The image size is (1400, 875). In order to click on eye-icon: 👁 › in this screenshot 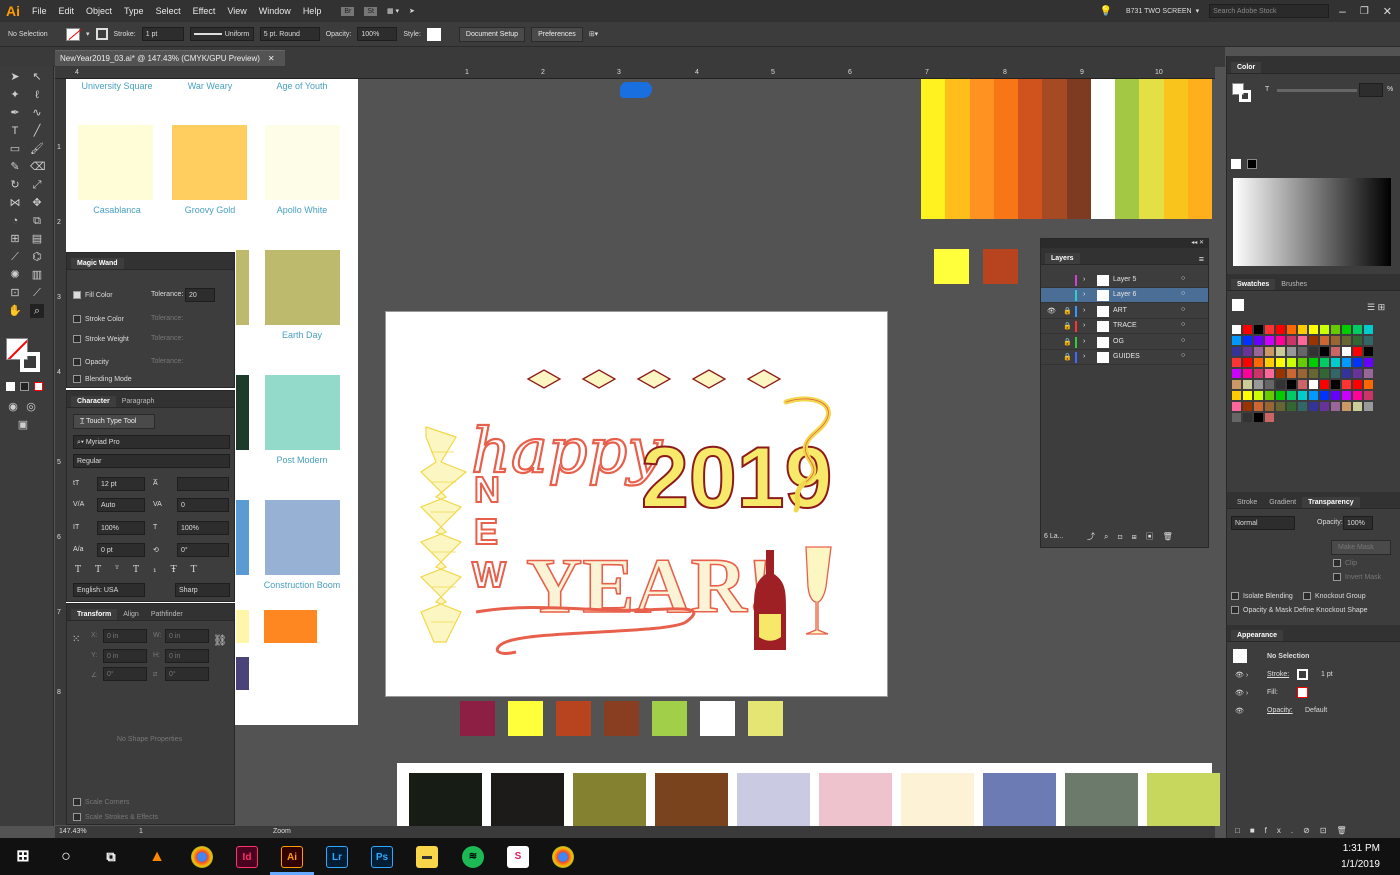, I will do `click(1241, 675)`.